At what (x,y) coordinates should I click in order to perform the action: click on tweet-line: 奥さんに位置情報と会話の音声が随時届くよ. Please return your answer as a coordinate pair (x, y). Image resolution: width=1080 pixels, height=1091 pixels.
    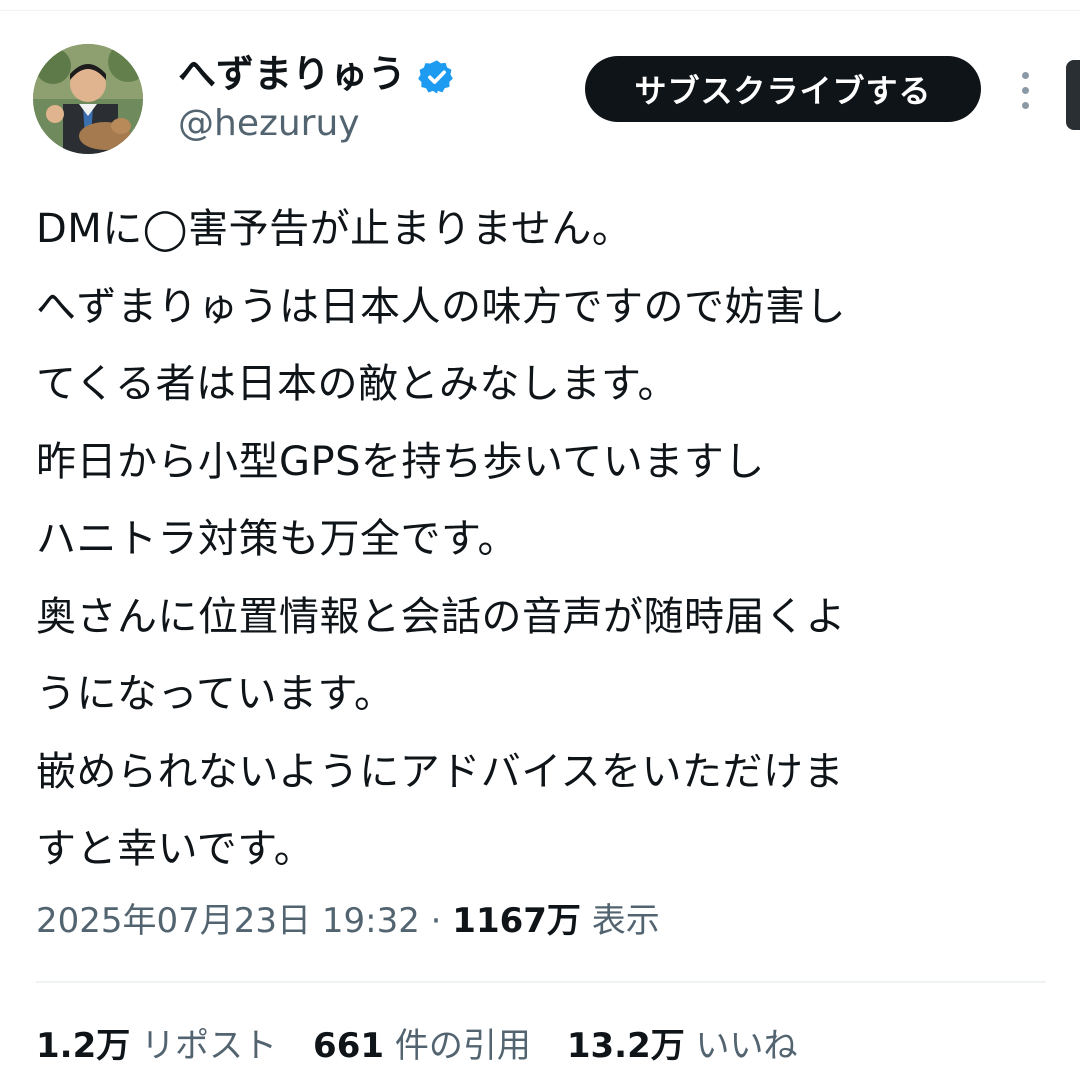
    Looking at the image, I should click on (441, 616).